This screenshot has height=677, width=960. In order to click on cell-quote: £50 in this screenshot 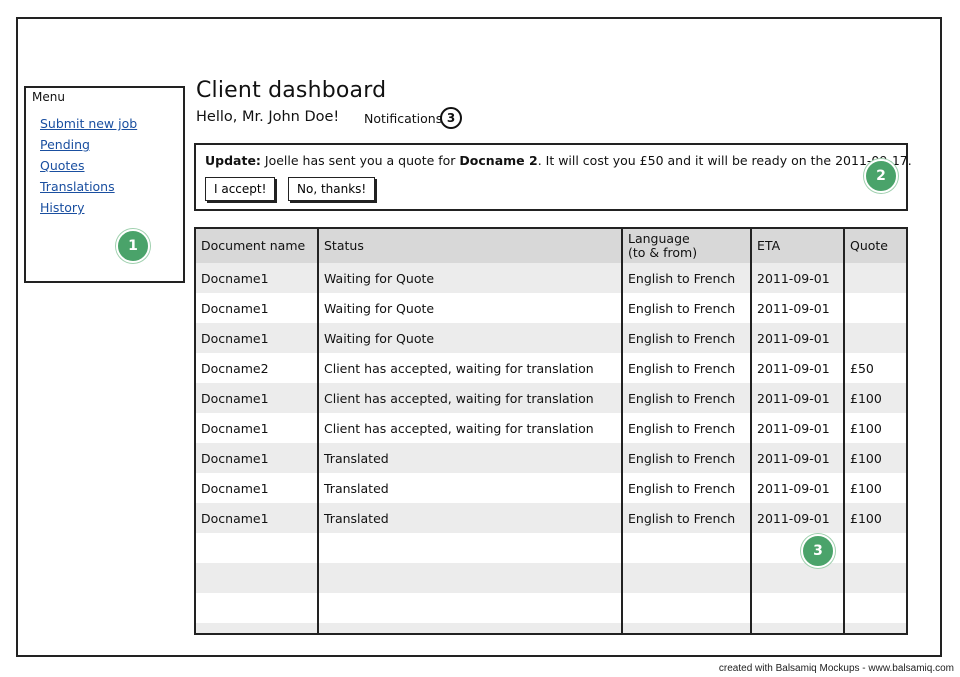, I will do `click(875, 368)`.